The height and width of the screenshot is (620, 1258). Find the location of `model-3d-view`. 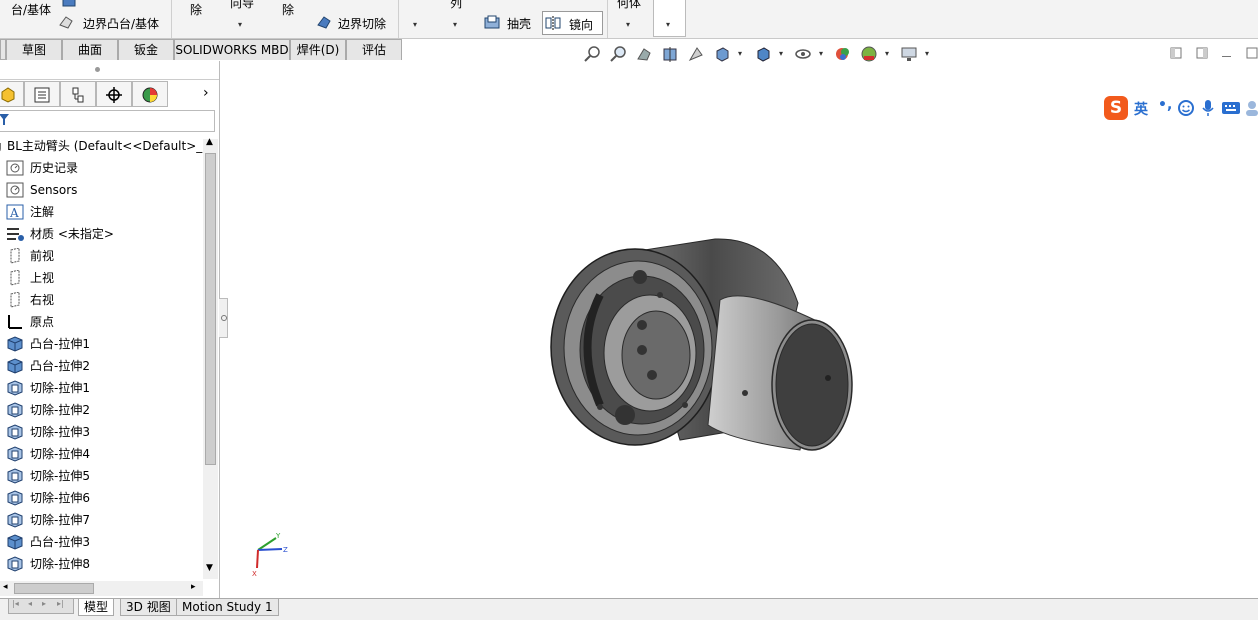

model-3d-view is located at coordinates (700, 345).